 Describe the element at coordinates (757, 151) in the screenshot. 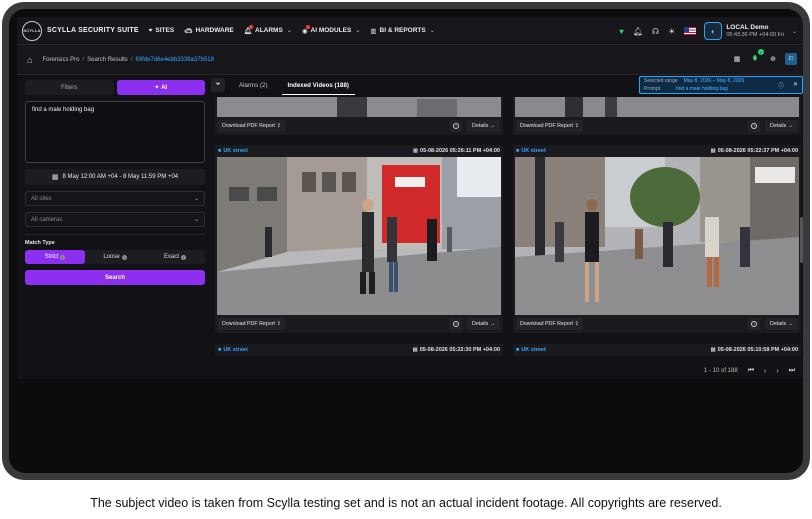

I see `recording-time-text: 05-08-2026 05:22:37 PM +04:00` at that location.